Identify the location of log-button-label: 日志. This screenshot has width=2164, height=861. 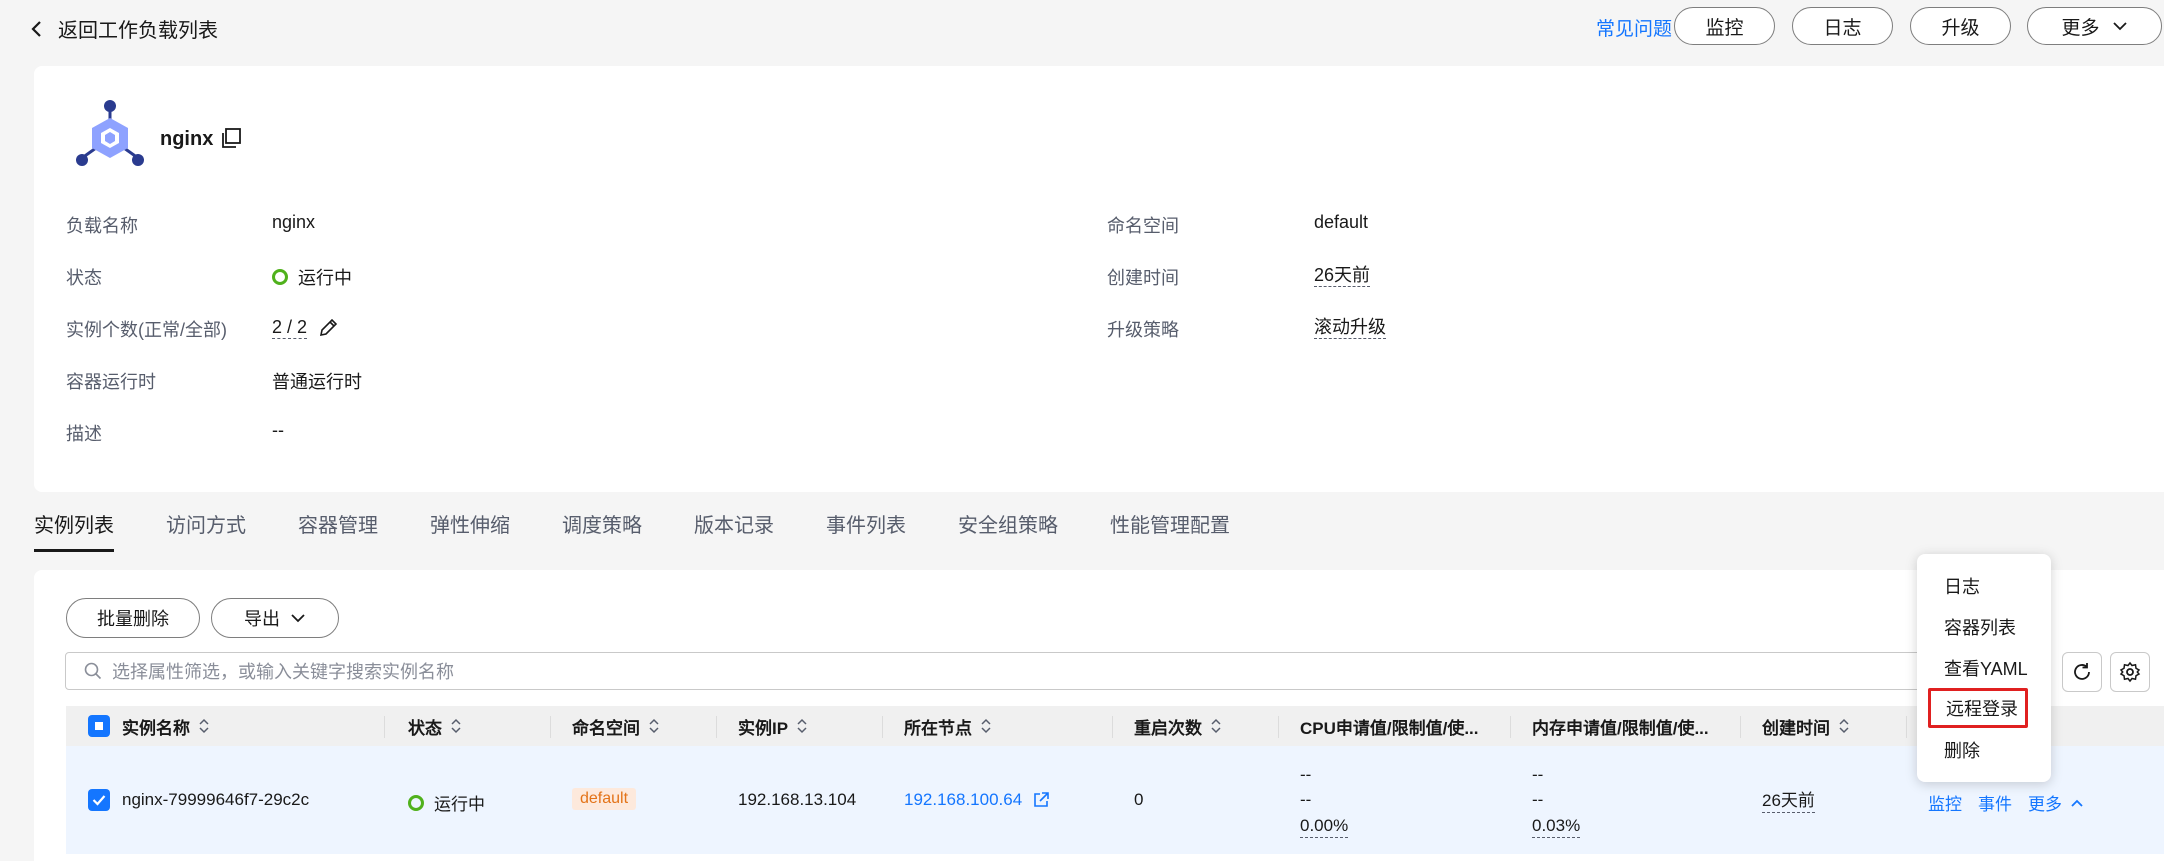
(1842, 28).